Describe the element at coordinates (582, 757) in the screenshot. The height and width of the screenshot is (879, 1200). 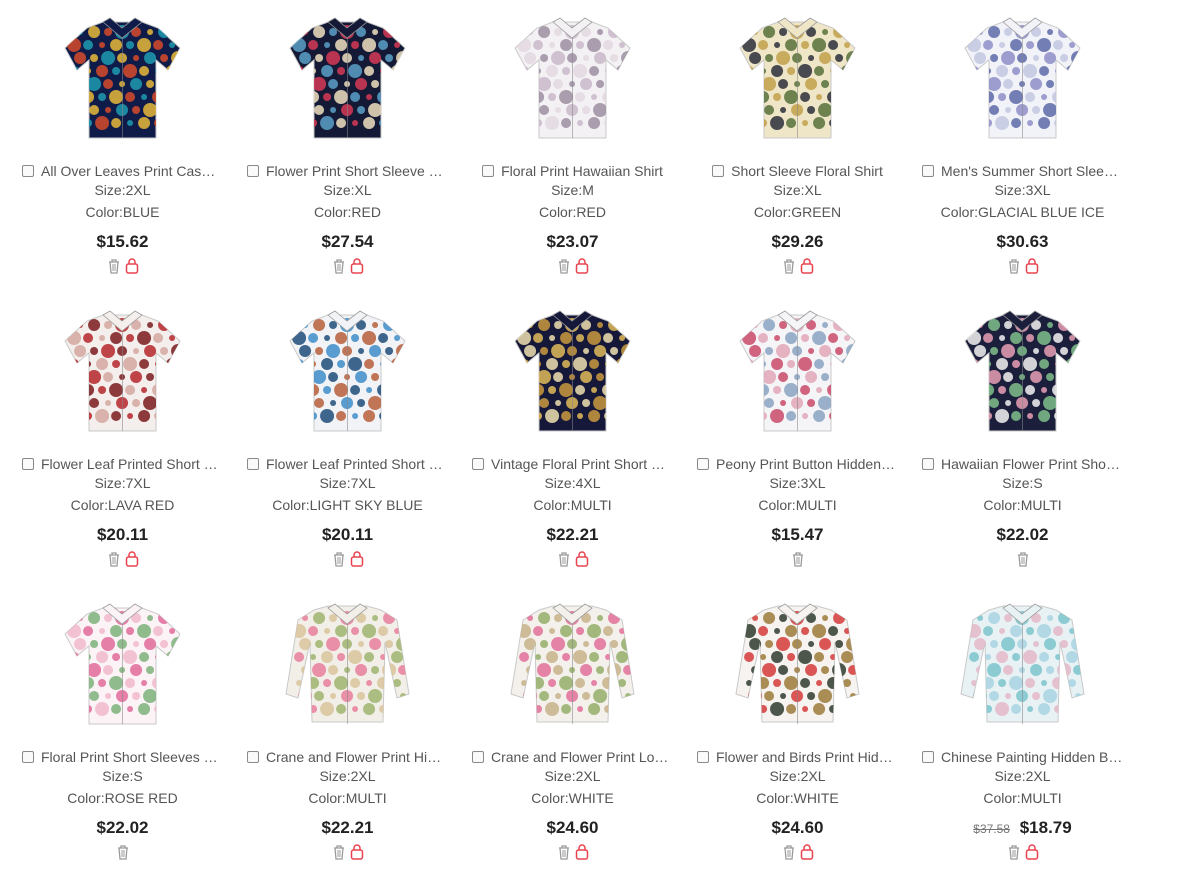
I see `product-title: Crane and Flower Print Long Sleeve Shirt` at that location.